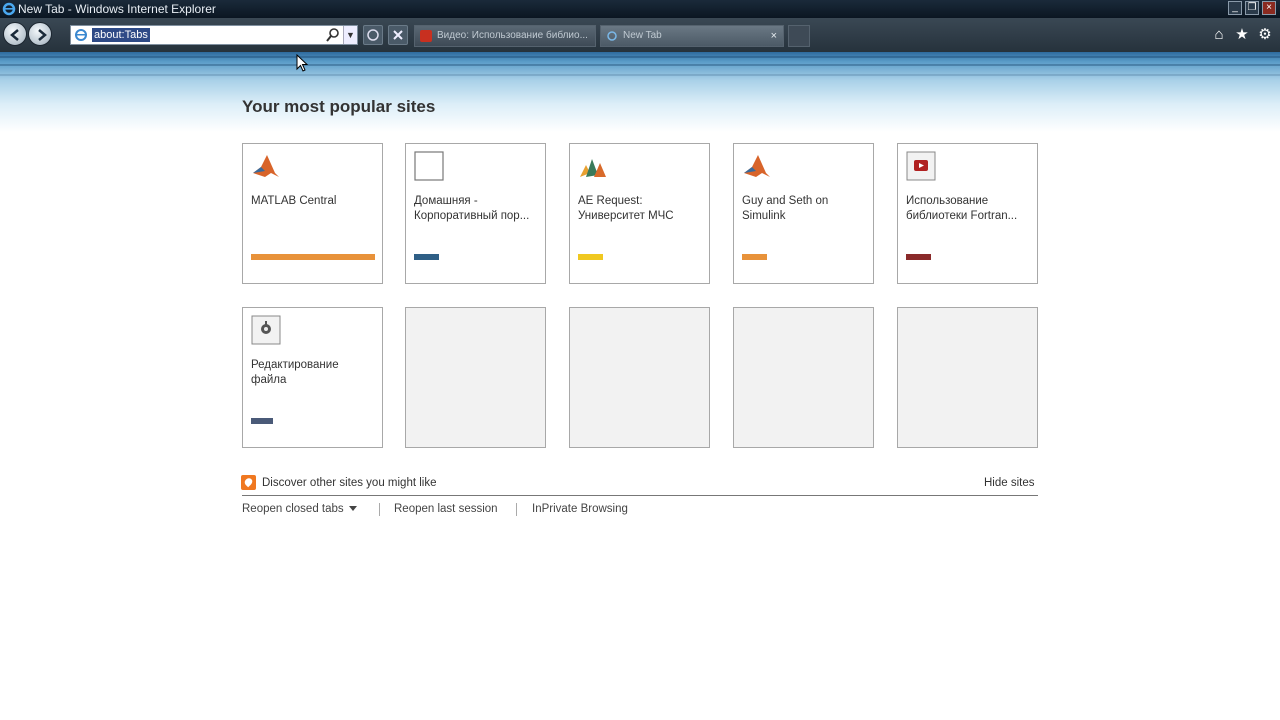  I want to click on site-tile: AE Request: Университет МЧС, so click(639, 213).